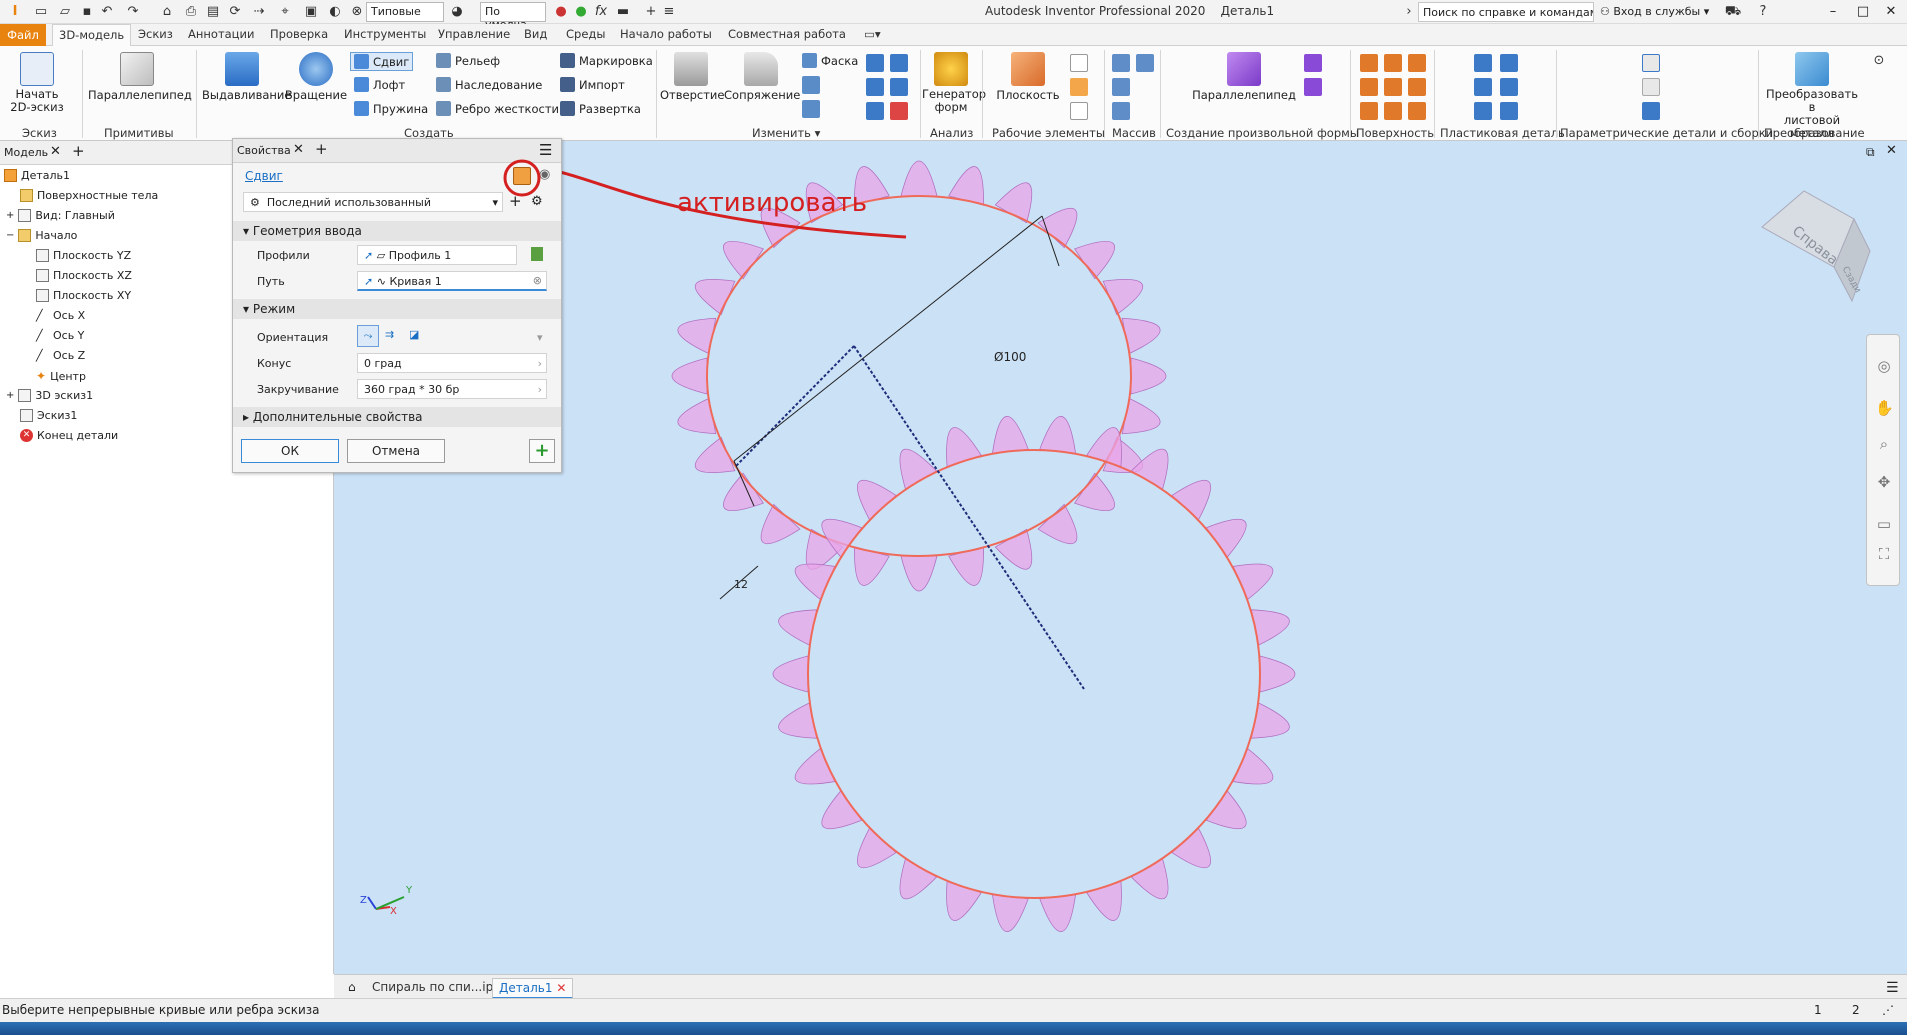 Image resolution: width=1907 pixels, height=1035 pixels. What do you see at coordinates (435, 987) in the screenshot?
I see `doc-tab-spiral: Спираль по спи...ipt` at bounding box center [435, 987].